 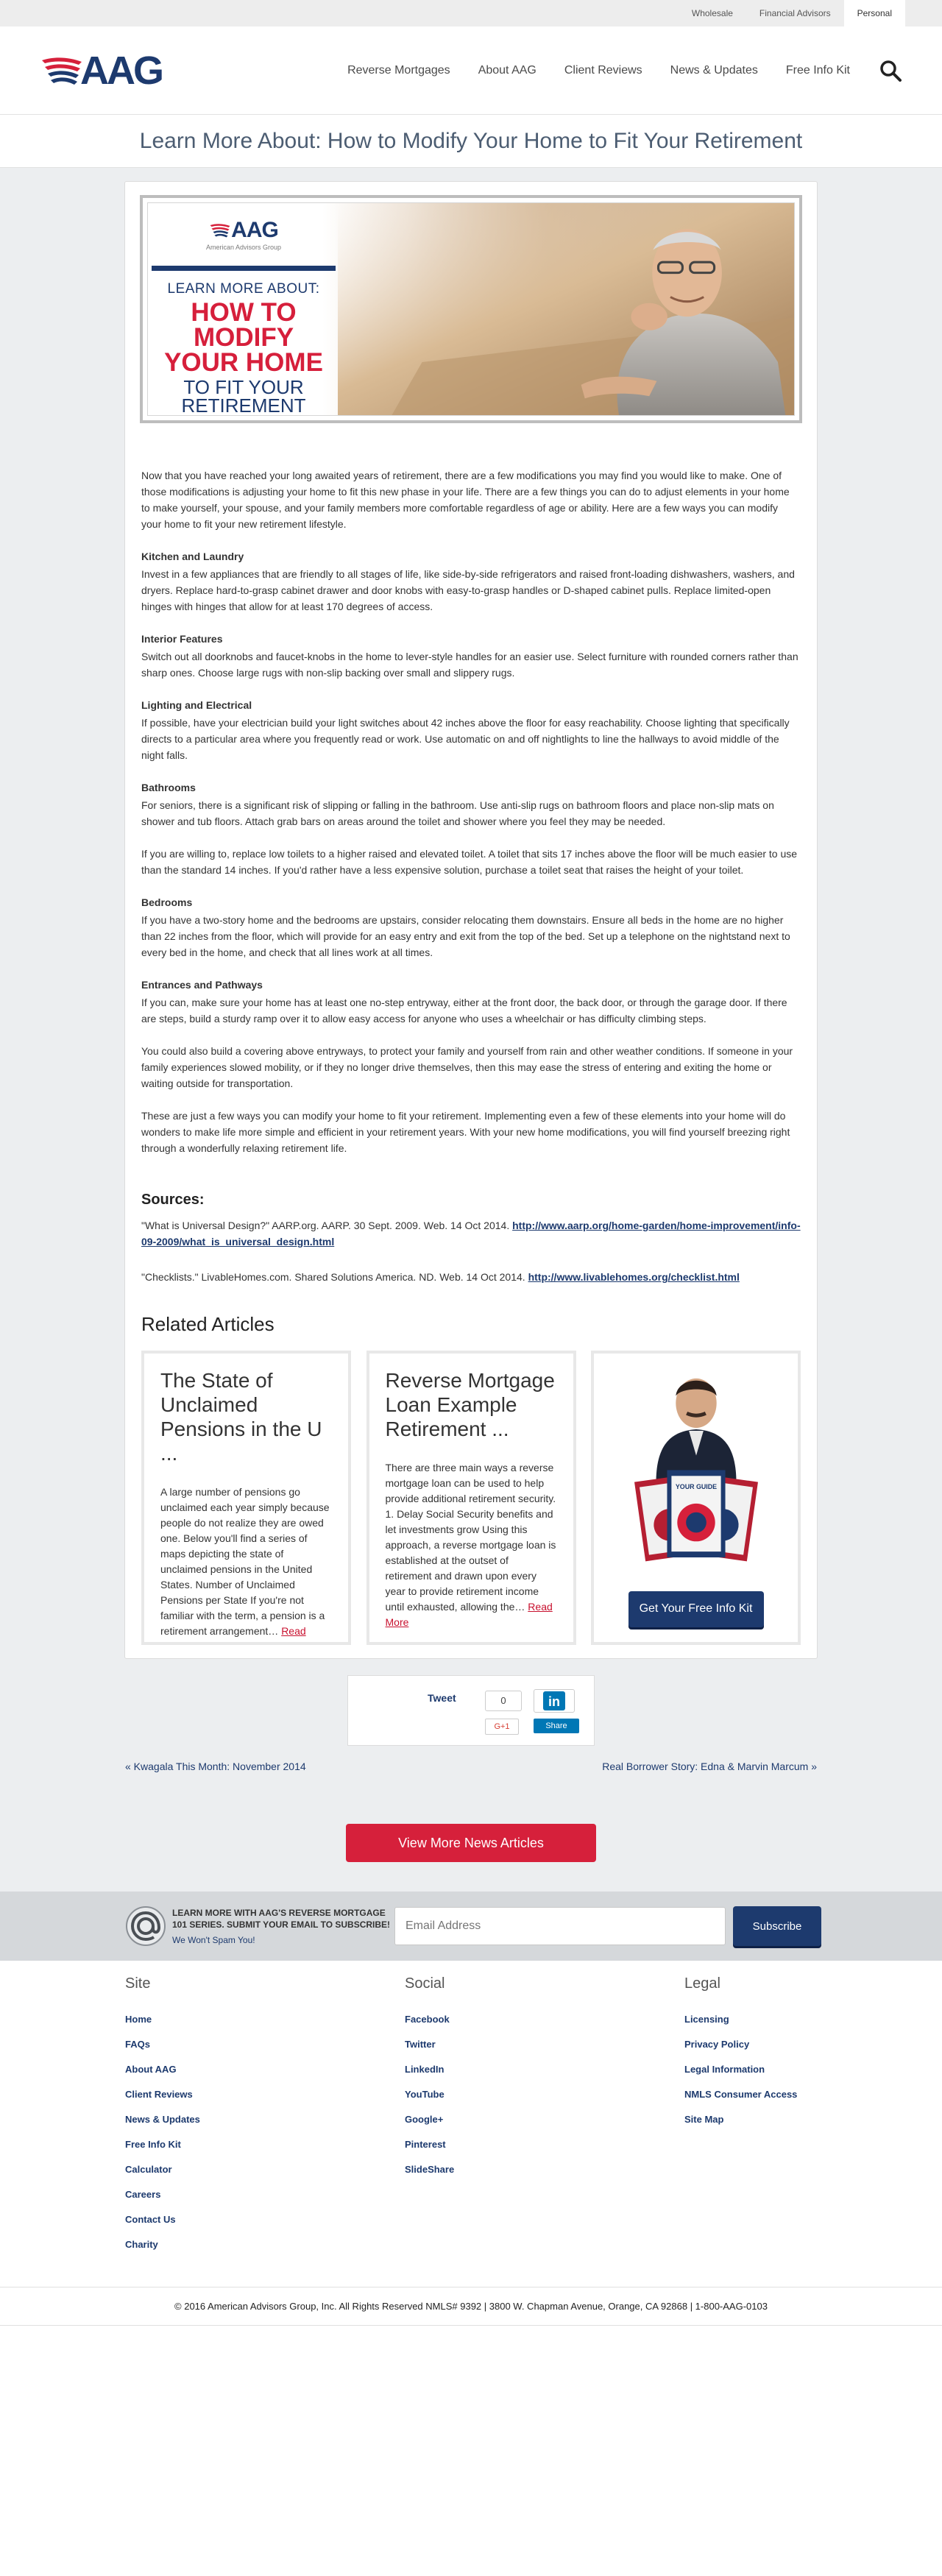 I want to click on footer-link: Client Reviews, so click(x=265, y=2094).